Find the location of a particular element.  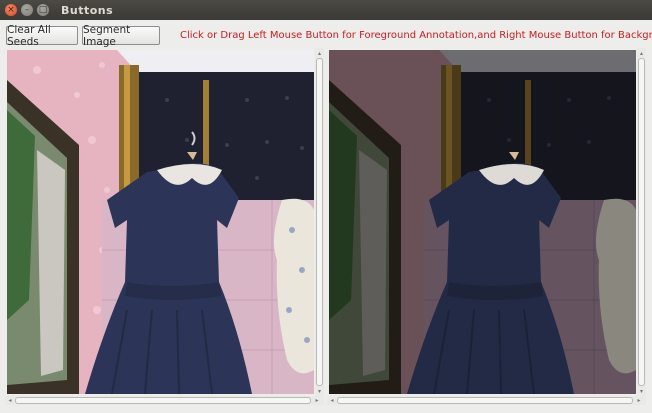

right-vertical-scroll-thumb is located at coordinates (641, 222).